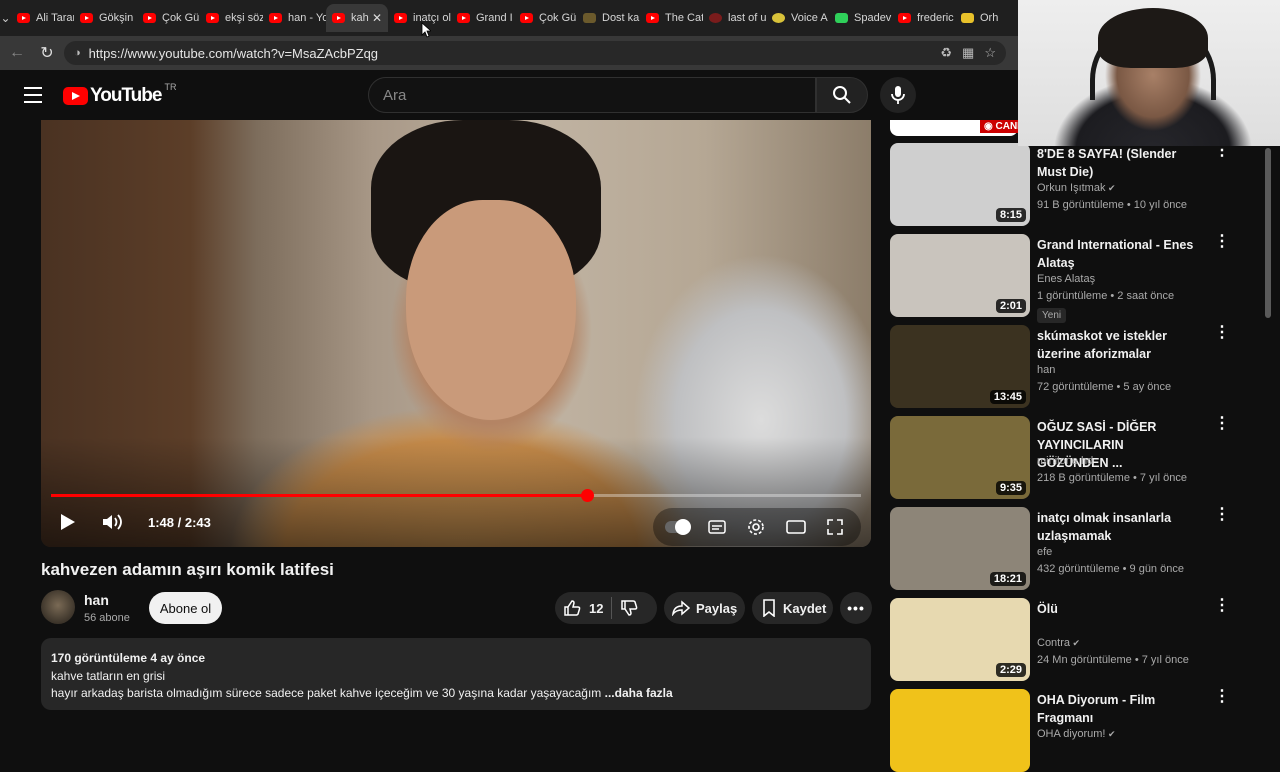  I want to click on recommendation-title: Grand International - Enes Alataş, so click(1117, 254).